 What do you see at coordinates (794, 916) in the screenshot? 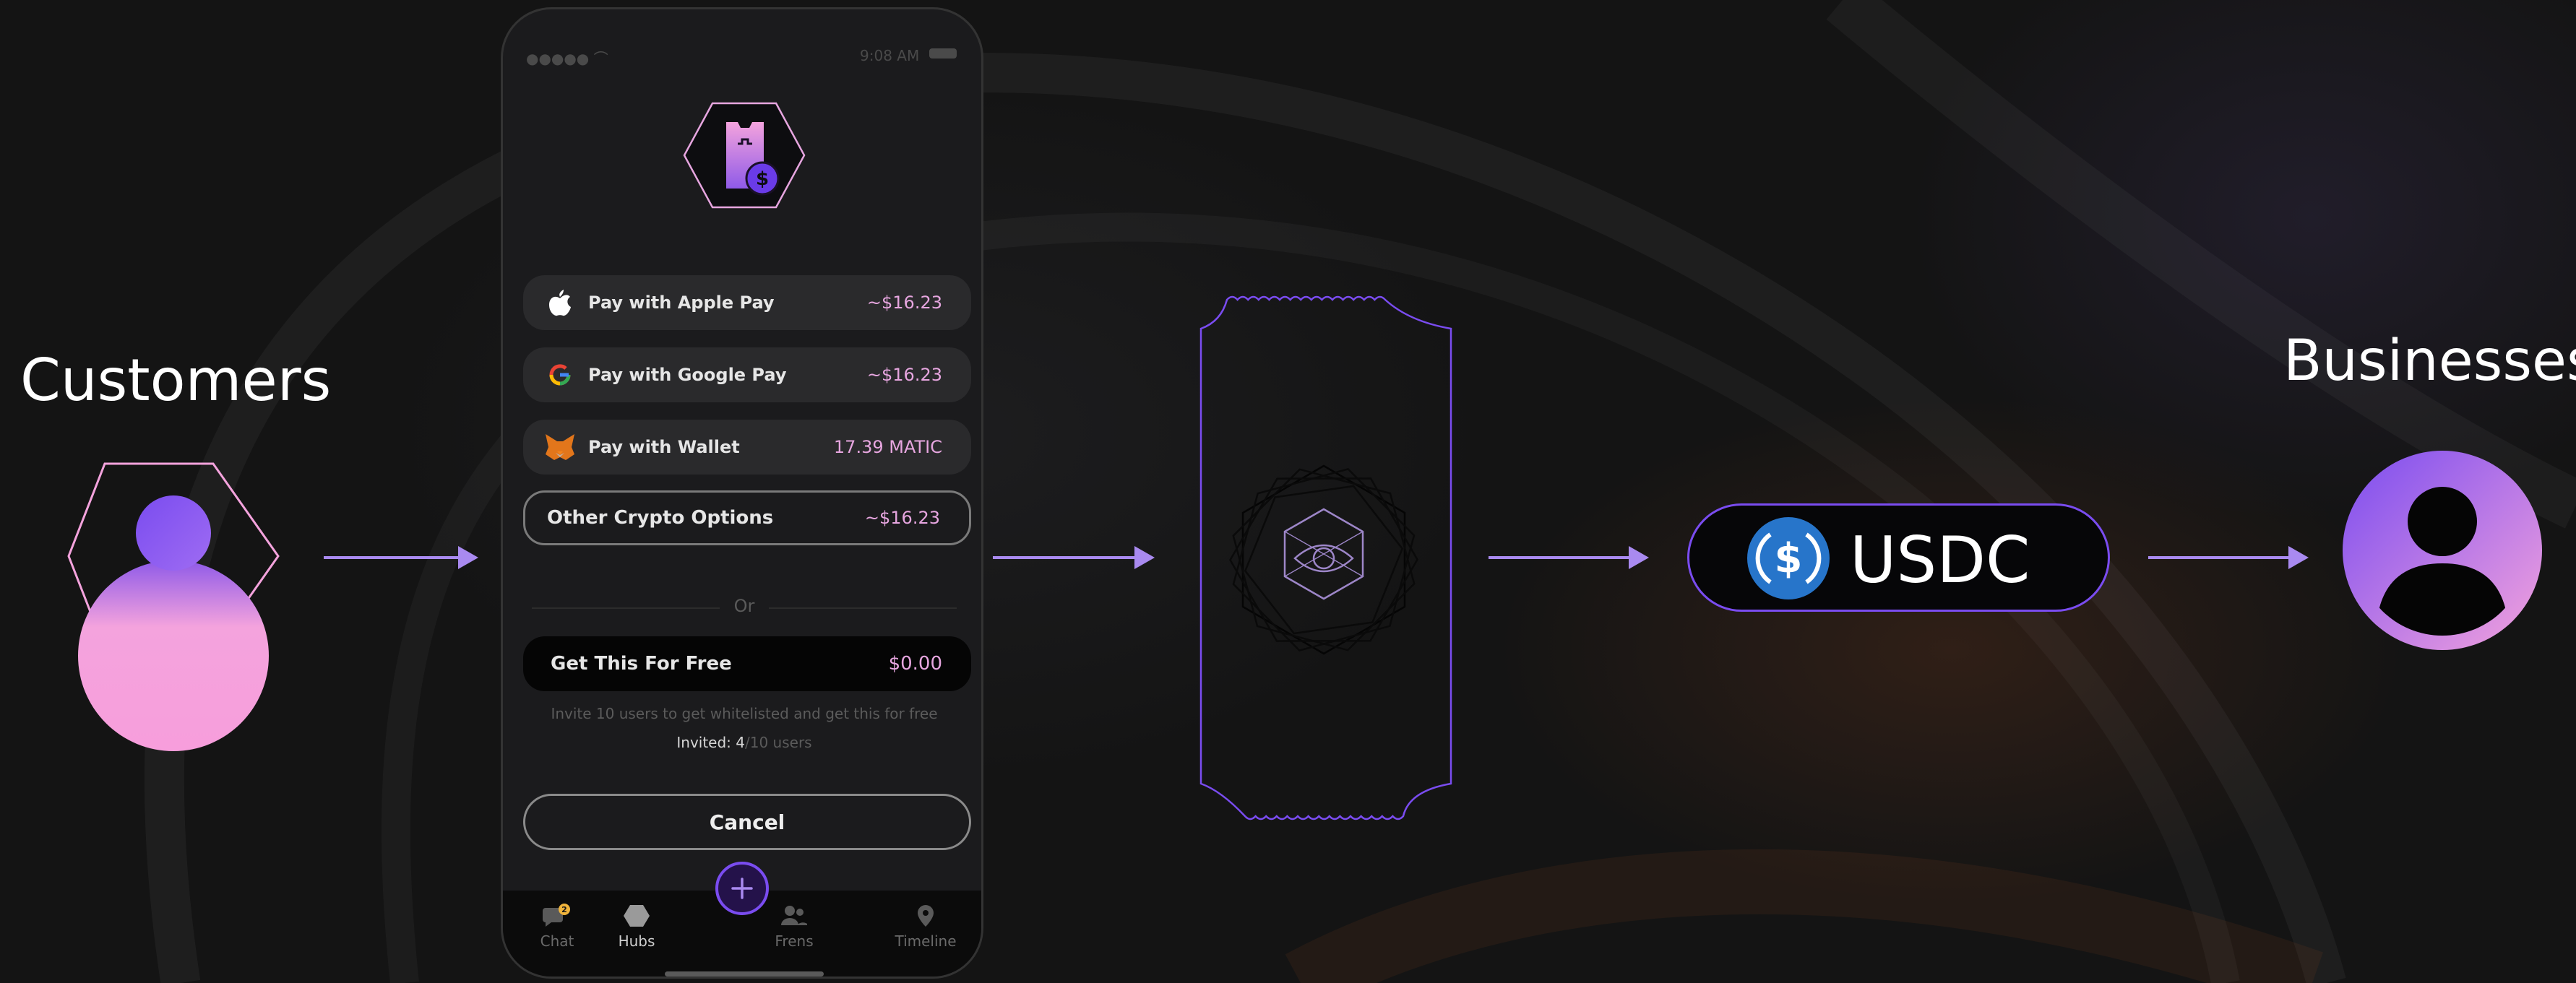
I see `users-icon` at bounding box center [794, 916].